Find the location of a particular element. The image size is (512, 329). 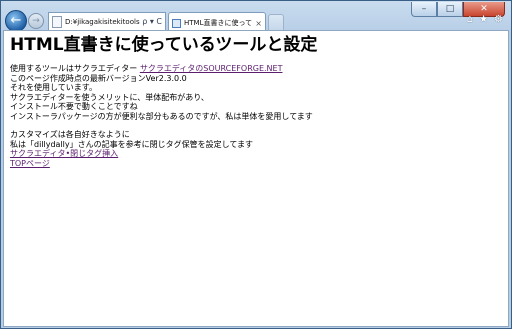

text-line: インストーラパッケージの方が便利な部分もあるのですが、私は単体を愛用してます is located at coordinates (161, 116).